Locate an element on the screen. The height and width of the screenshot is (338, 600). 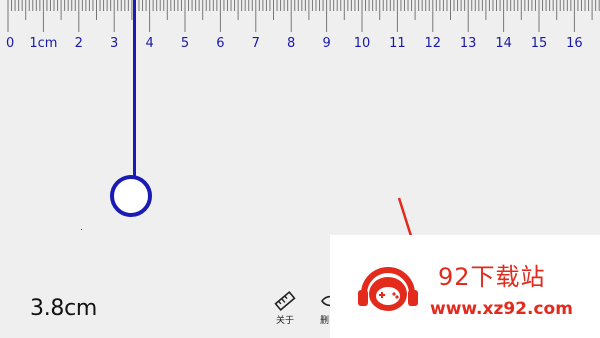
second-toolbar-button: 删 is located at coordinates (323, 312).